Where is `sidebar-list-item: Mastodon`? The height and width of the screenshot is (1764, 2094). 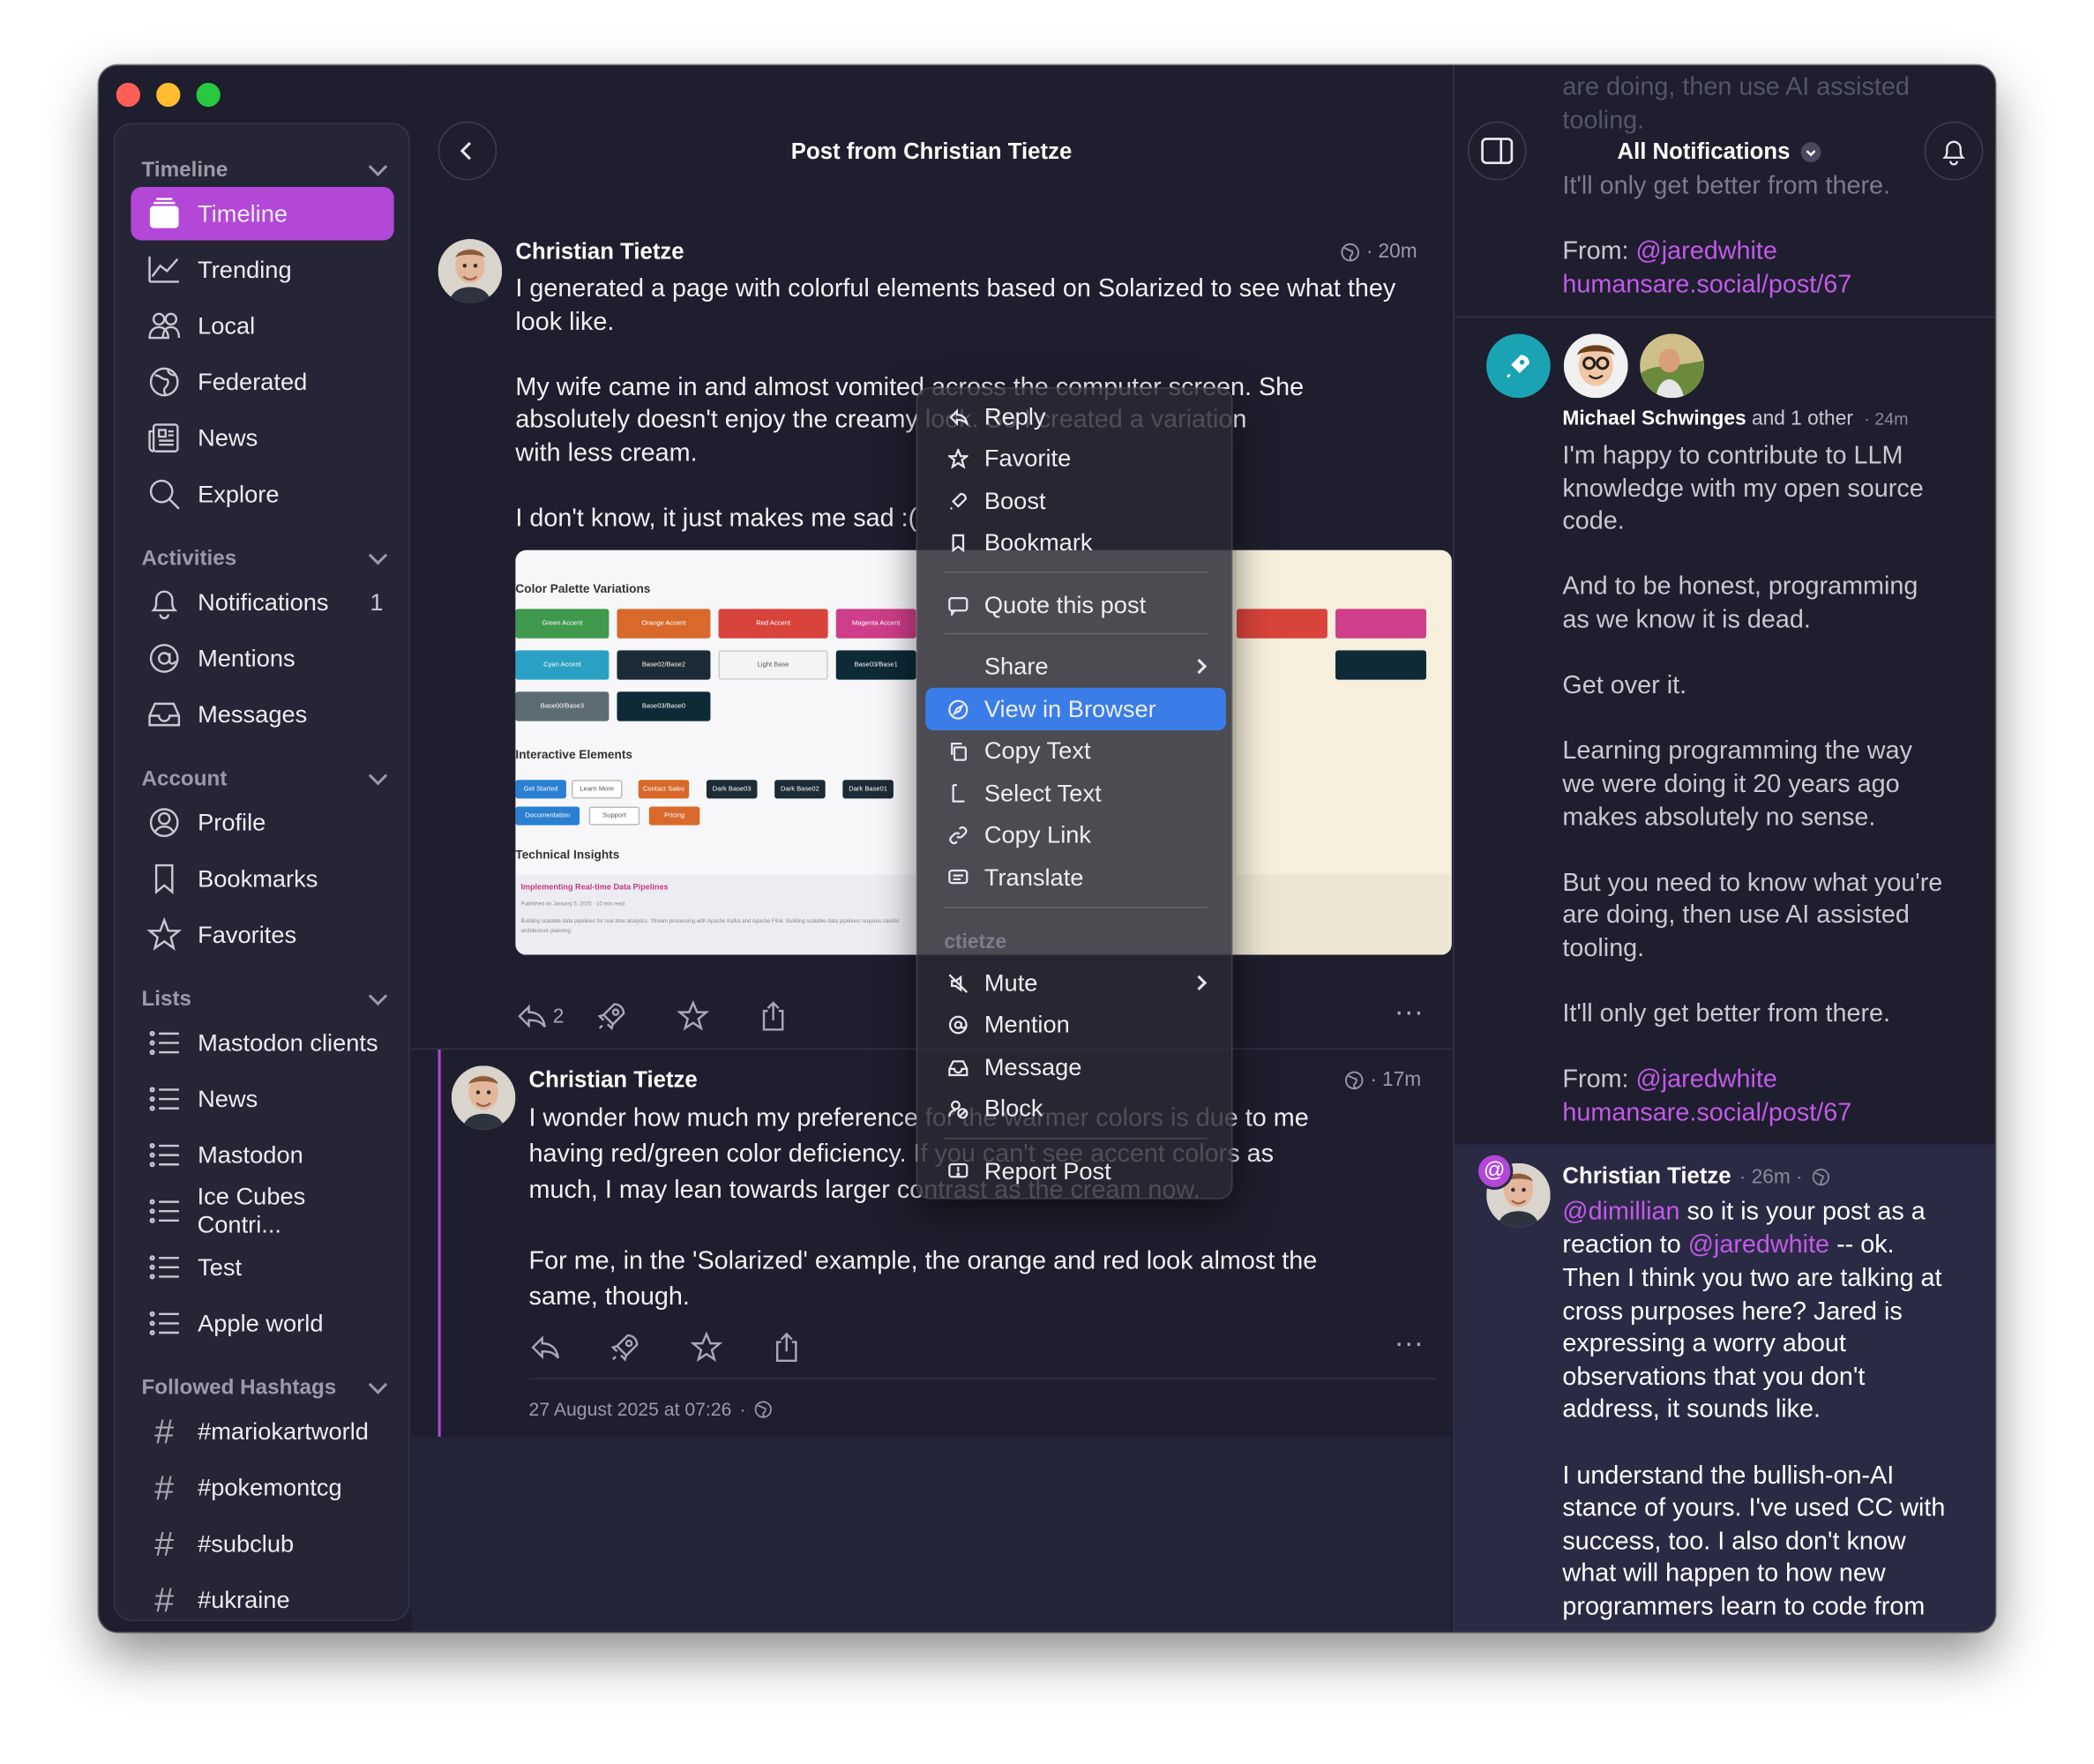 sidebar-list-item: Mastodon is located at coordinates (262, 1155).